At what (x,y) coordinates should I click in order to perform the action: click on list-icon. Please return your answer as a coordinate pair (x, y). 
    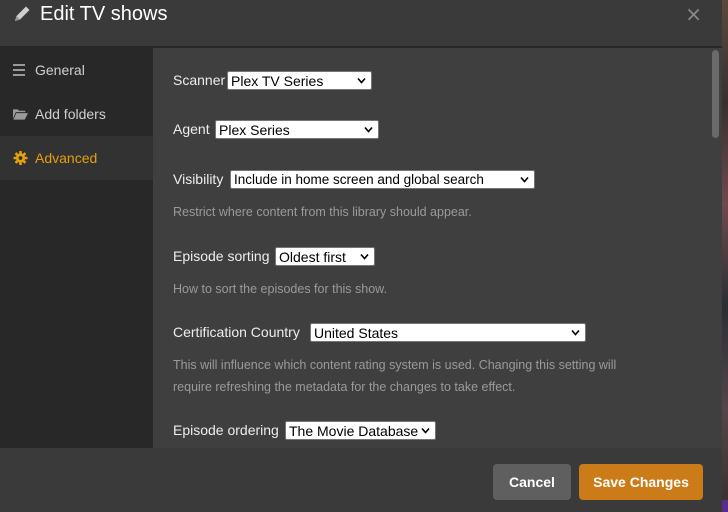
    Looking at the image, I should click on (19, 70).